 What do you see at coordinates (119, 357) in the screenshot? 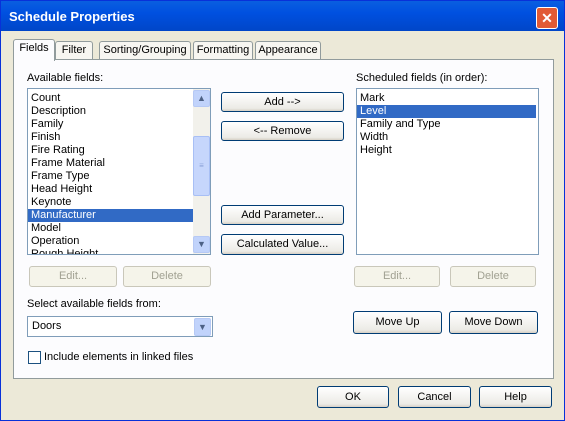
I see `linked-files-label: Include elements in linked files` at bounding box center [119, 357].